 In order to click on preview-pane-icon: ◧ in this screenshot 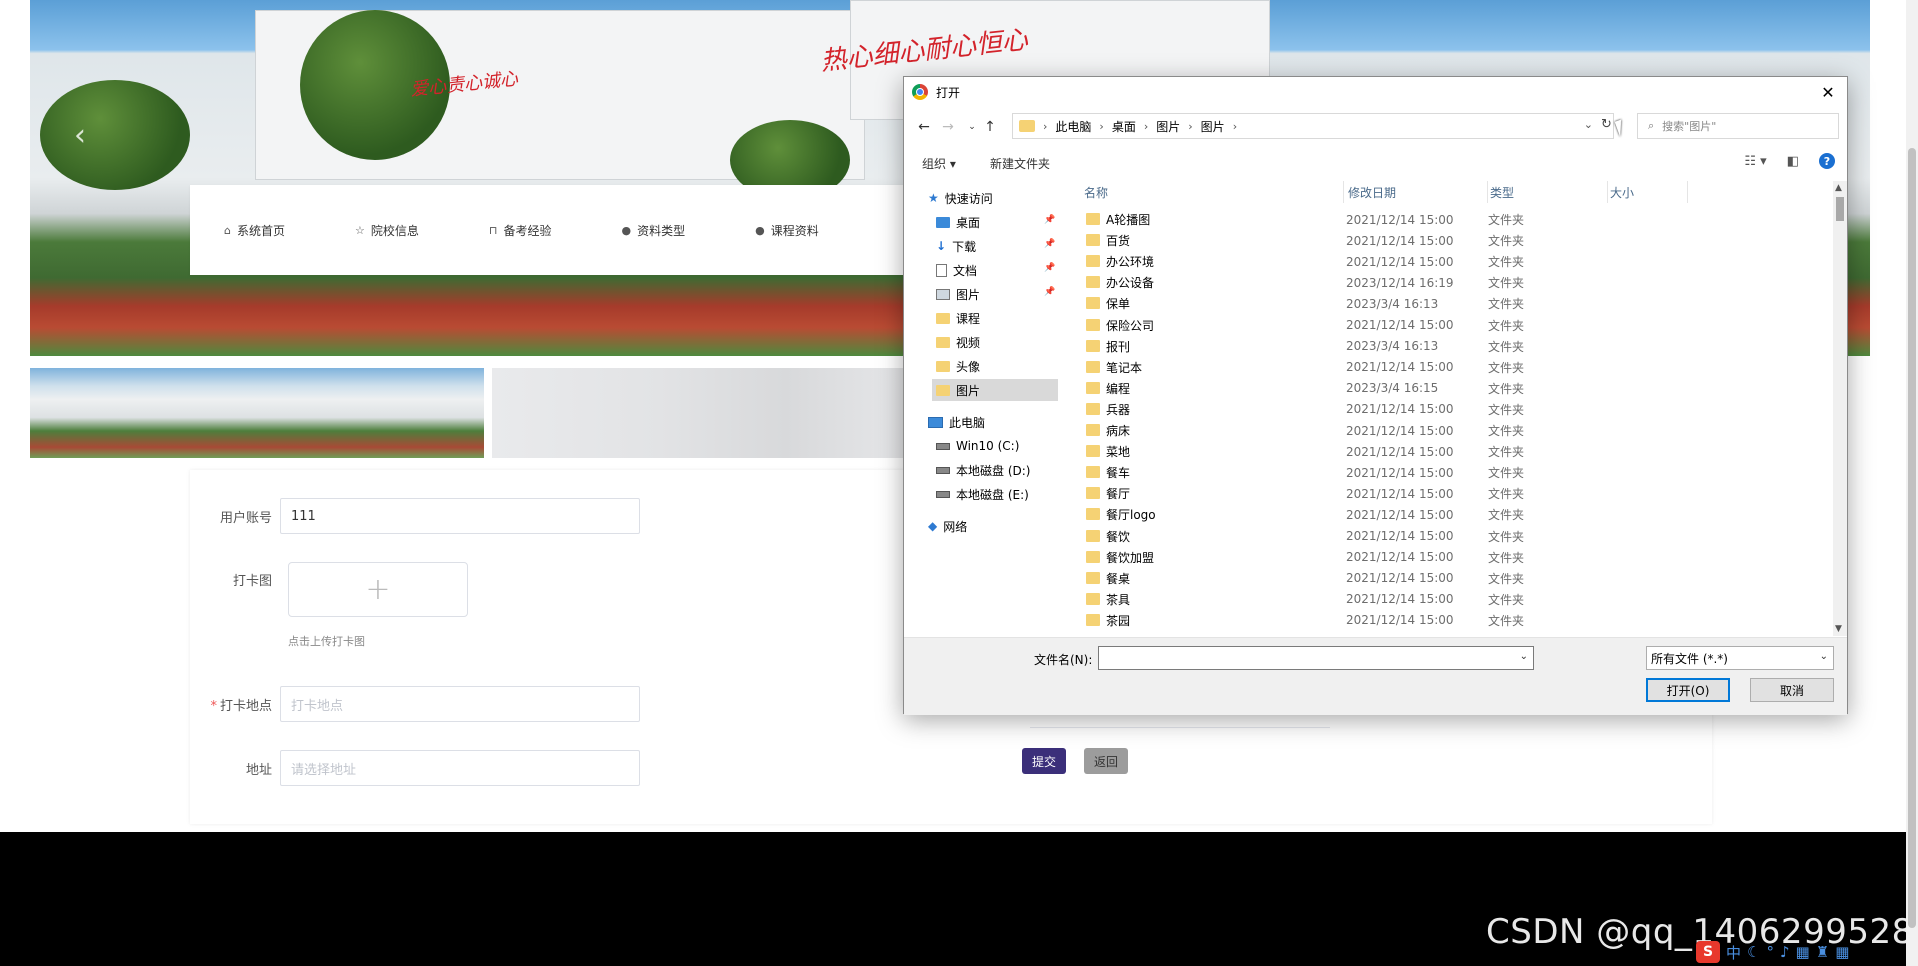, I will do `click(1793, 161)`.